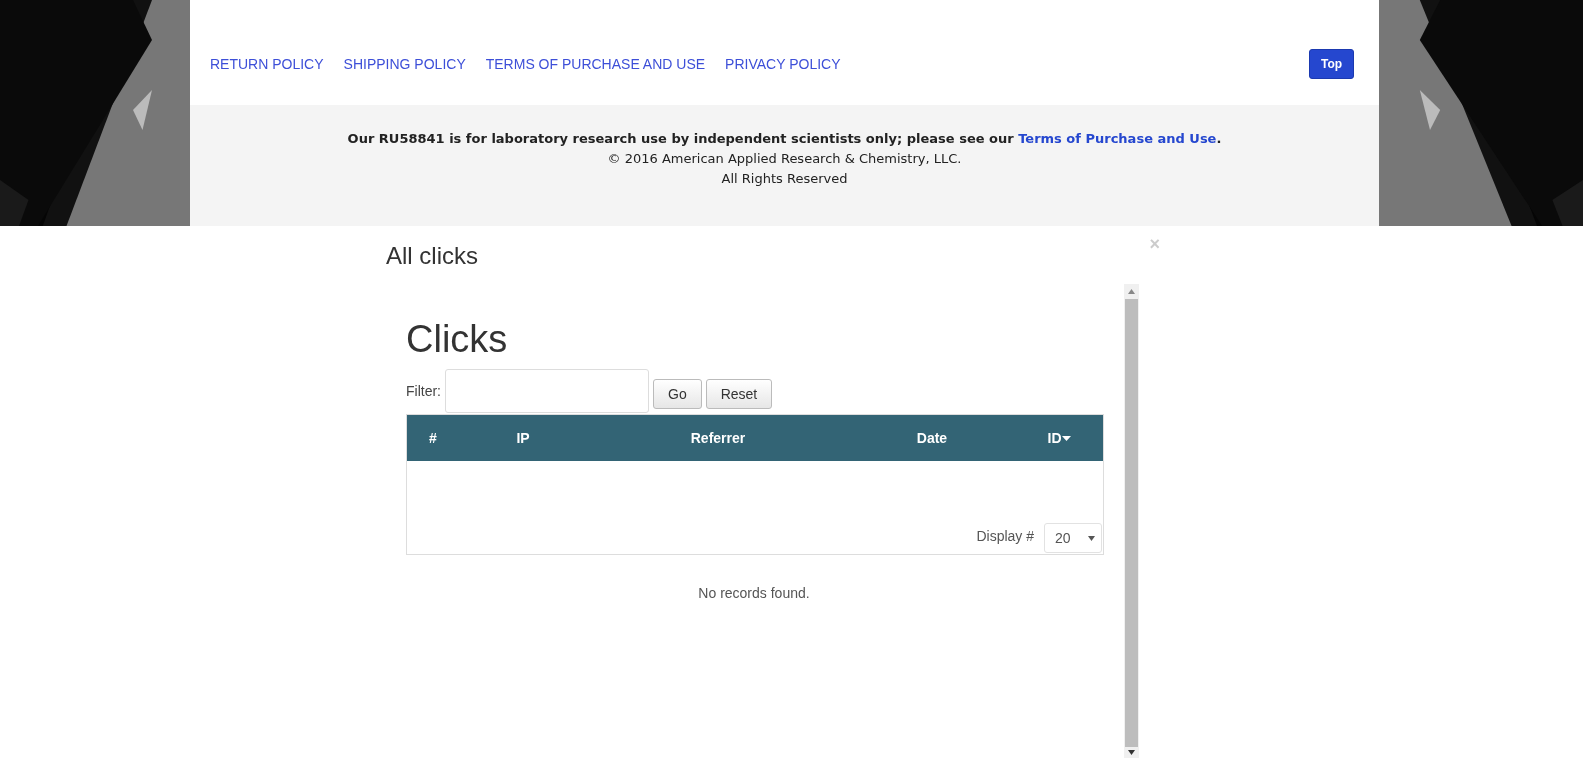  Describe the element at coordinates (1131, 521) in the screenshot. I see `scrollbar` at that location.